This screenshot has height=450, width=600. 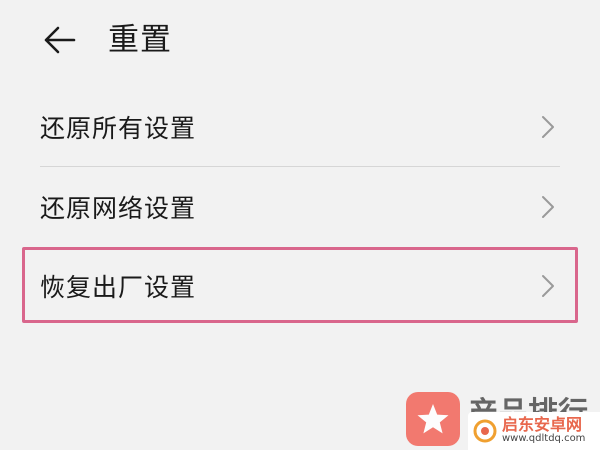 What do you see at coordinates (485, 431) in the screenshot?
I see `site-logo-icon` at bounding box center [485, 431].